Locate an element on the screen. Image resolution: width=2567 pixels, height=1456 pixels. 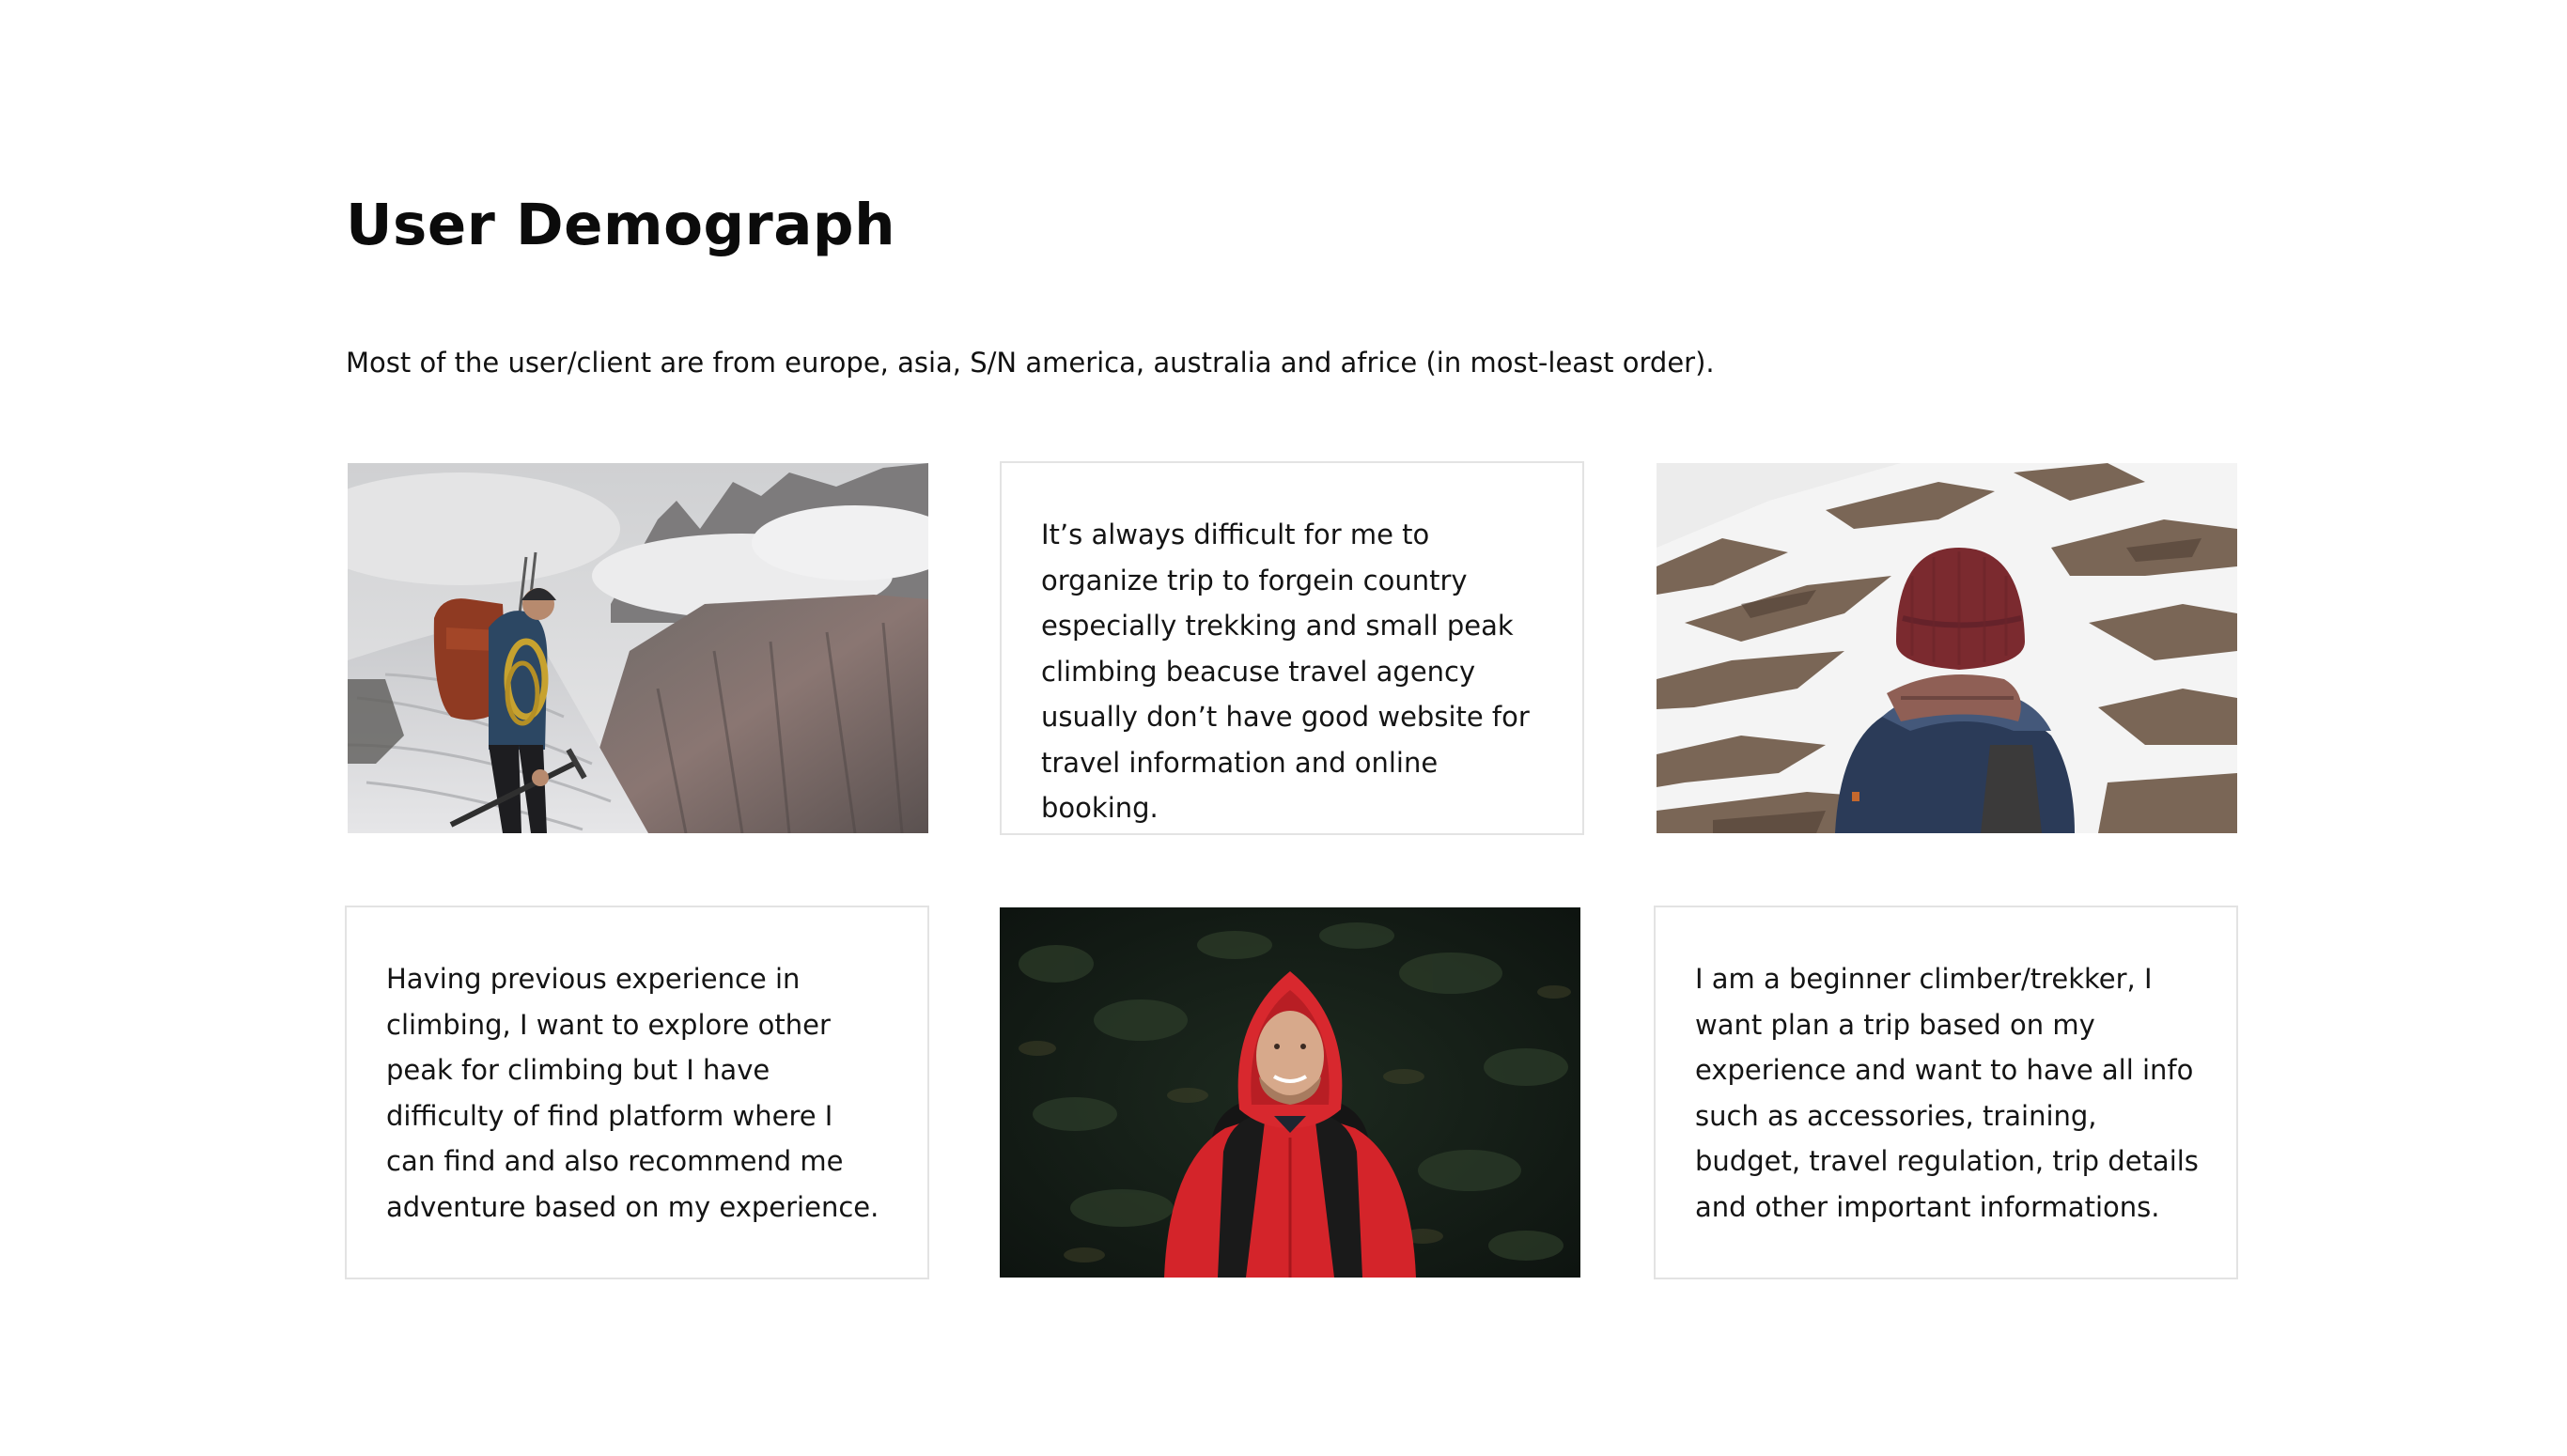
photo-climber-glacier is located at coordinates (638, 648).